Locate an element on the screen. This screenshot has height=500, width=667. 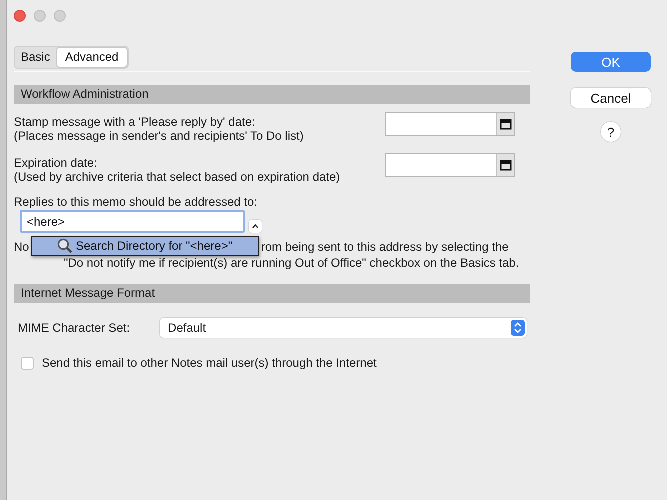
close-button is located at coordinates (20, 16).